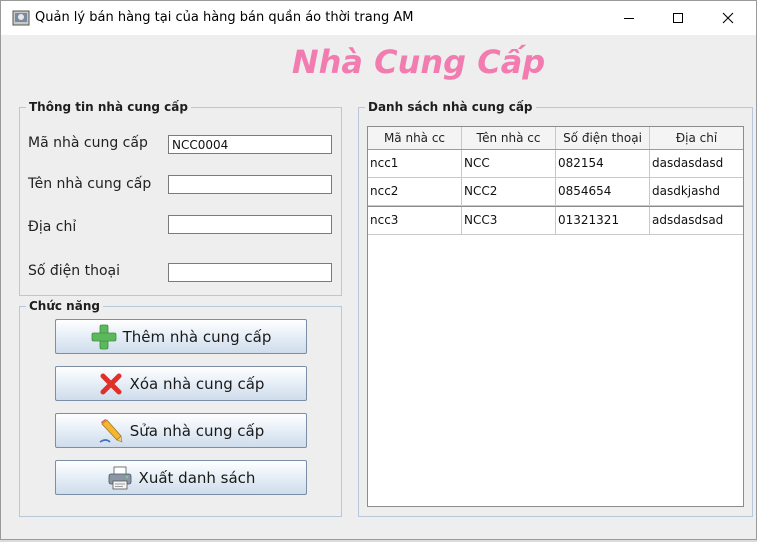  What do you see at coordinates (111, 431) in the screenshot?
I see `pencil-icon` at bounding box center [111, 431].